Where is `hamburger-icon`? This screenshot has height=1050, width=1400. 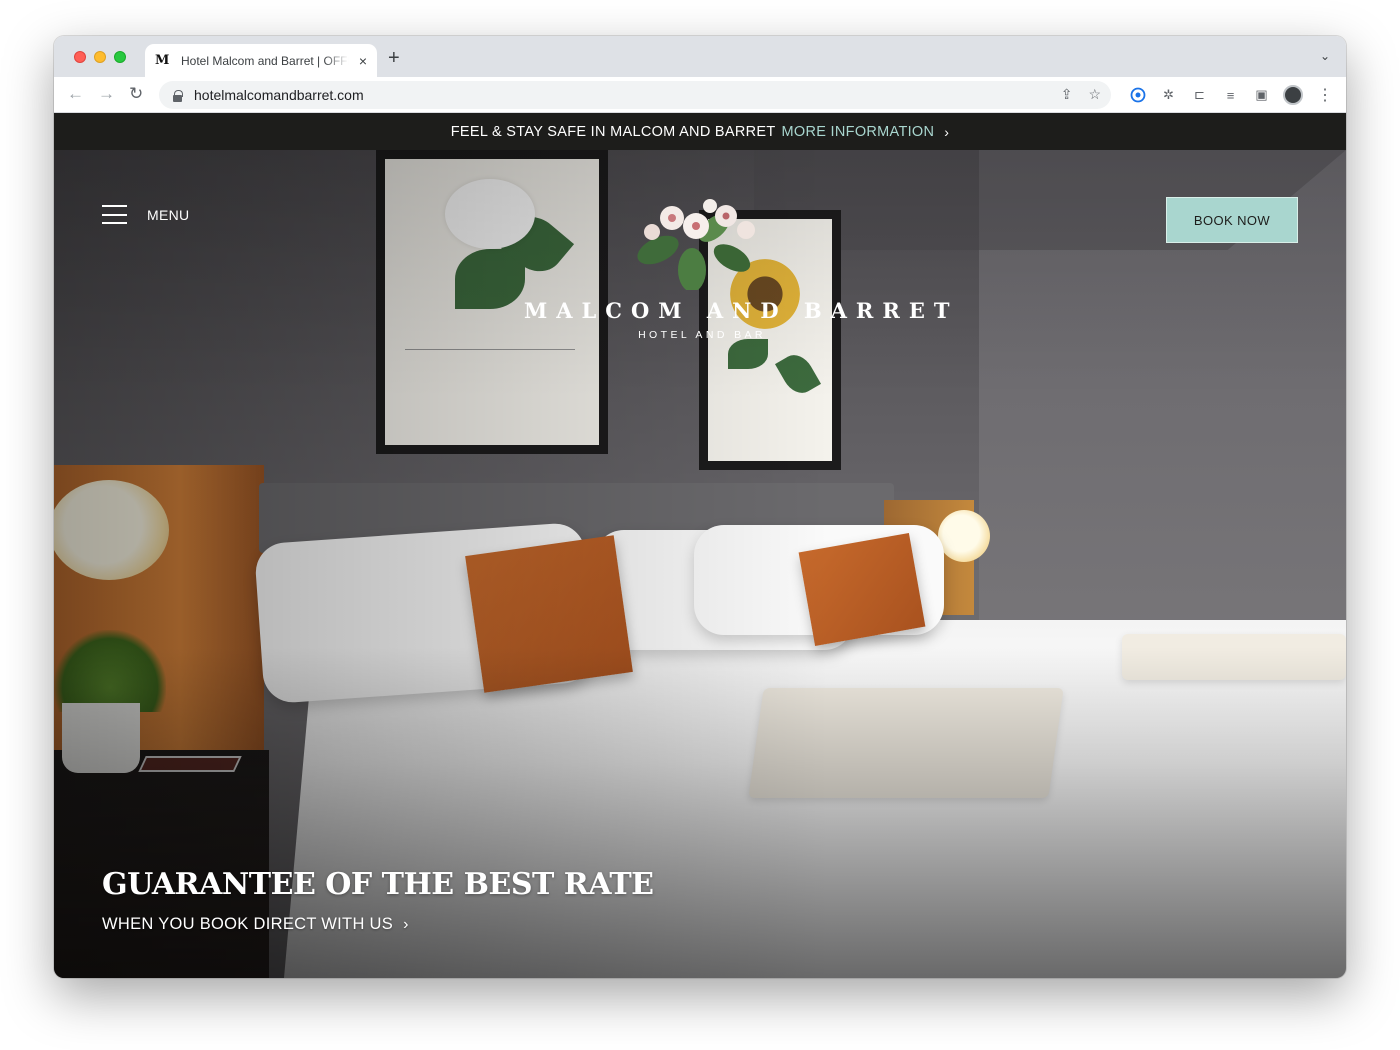
hamburger-icon is located at coordinates (114, 214).